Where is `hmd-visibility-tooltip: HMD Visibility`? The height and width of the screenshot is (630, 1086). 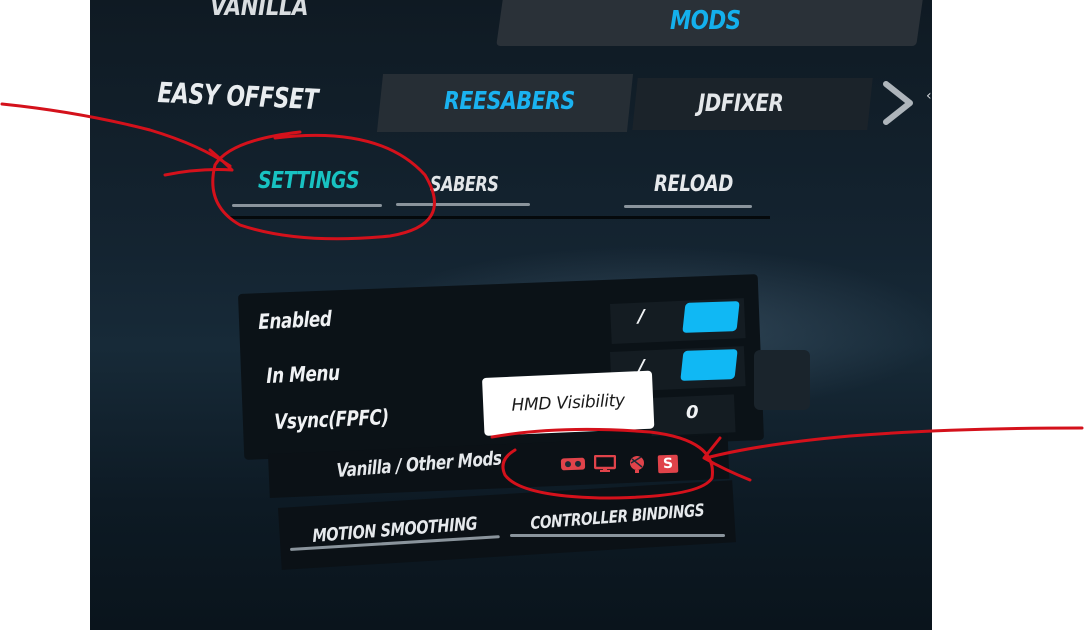 hmd-visibility-tooltip: HMD Visibility is located at coordinates (568, 403).